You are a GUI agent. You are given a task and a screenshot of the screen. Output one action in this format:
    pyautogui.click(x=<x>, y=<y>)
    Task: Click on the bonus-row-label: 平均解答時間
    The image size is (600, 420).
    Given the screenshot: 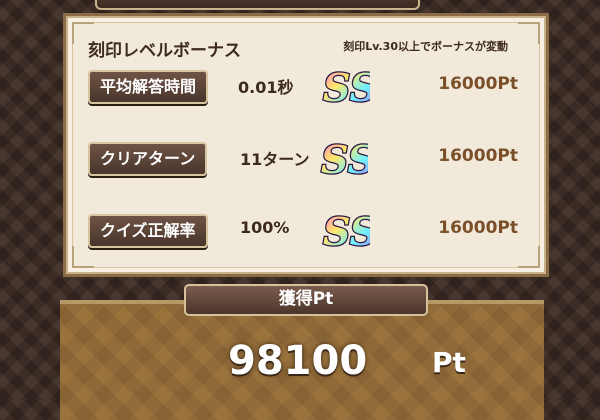 What is the action you would take?
    pyautogui.click(x=148, y=87)
    